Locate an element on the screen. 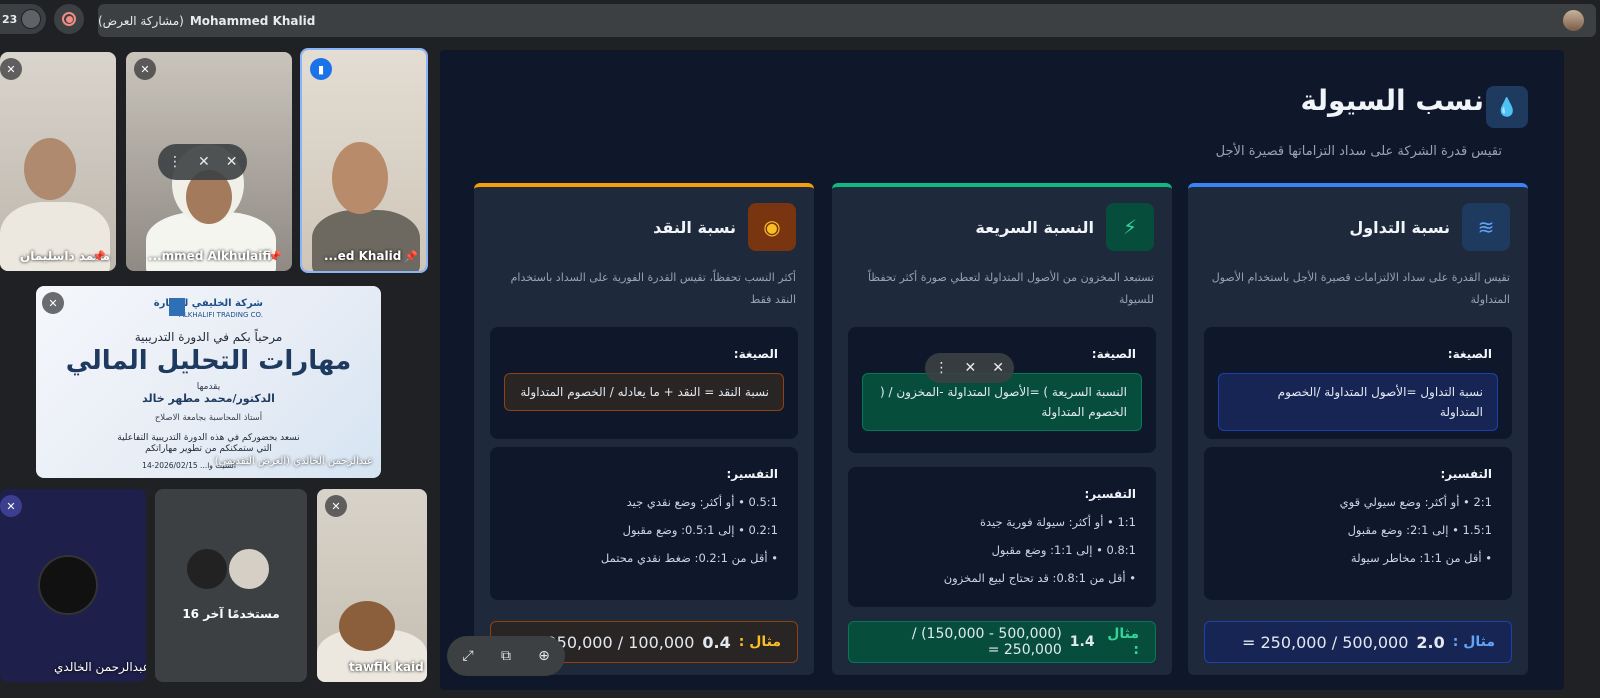 This screenshot has width=1600, height=698. coins-icon: ◉ is located at coordinates (772, 227).